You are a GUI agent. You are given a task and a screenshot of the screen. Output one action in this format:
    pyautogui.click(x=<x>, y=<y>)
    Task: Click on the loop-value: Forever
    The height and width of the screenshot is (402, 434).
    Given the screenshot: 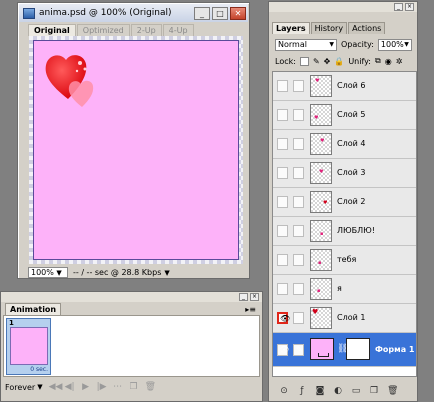 What is the action you would take?
    pyautogui.click(x=20, y=387)
    